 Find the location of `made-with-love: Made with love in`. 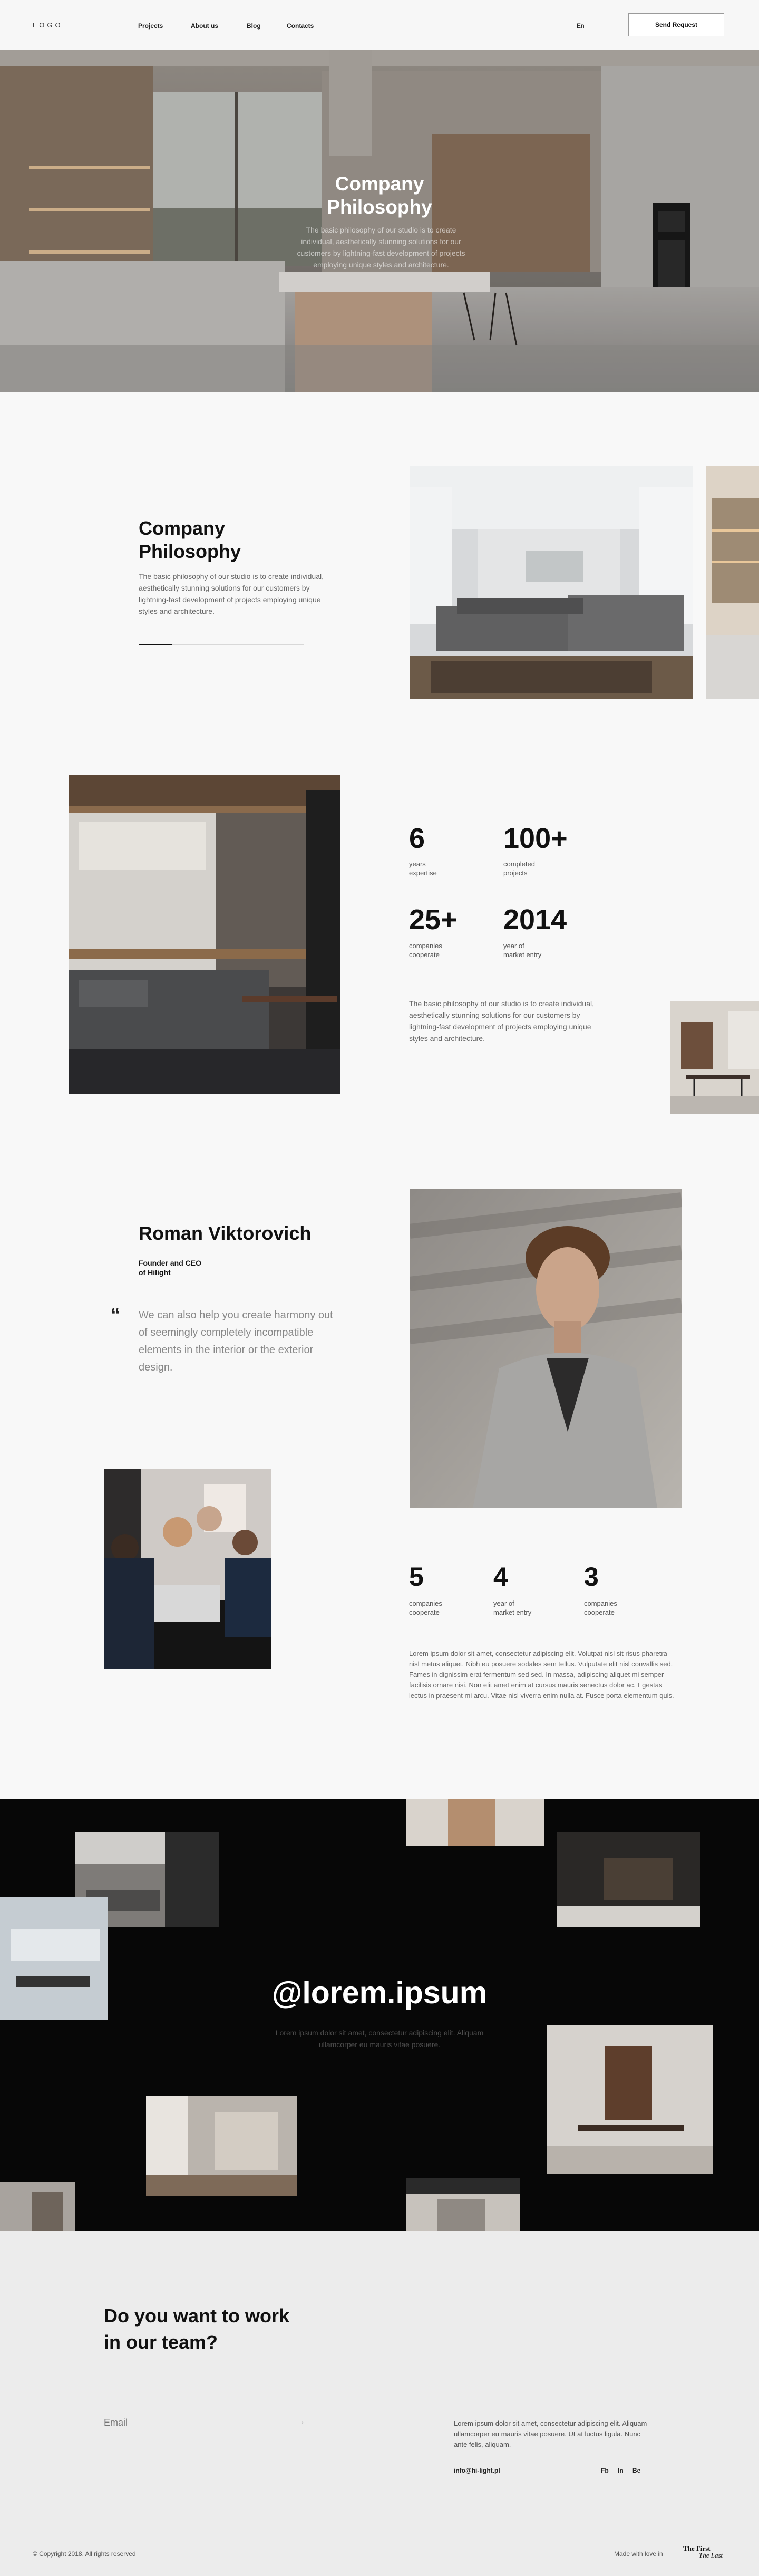

made-with-love: Made with love in is located at coordinates (638, 2554).